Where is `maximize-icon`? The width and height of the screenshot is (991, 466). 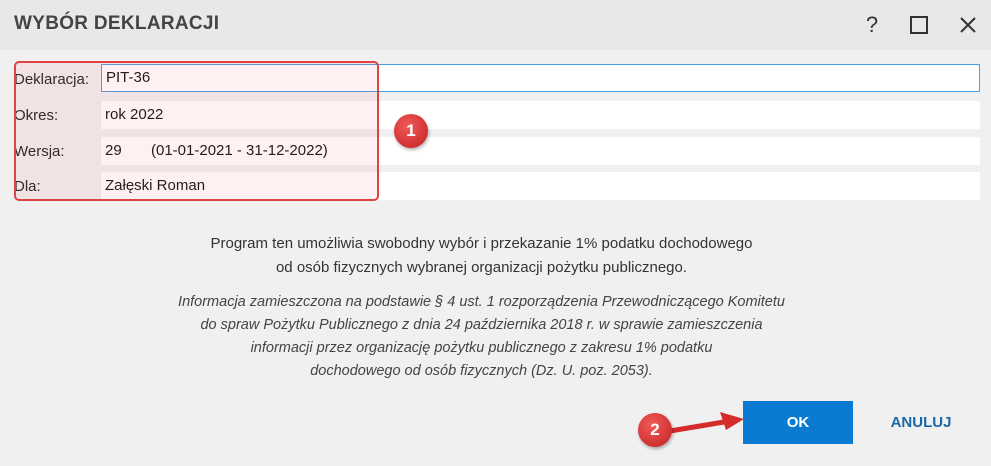 maximize-icon is located at coordinates (919, 25).